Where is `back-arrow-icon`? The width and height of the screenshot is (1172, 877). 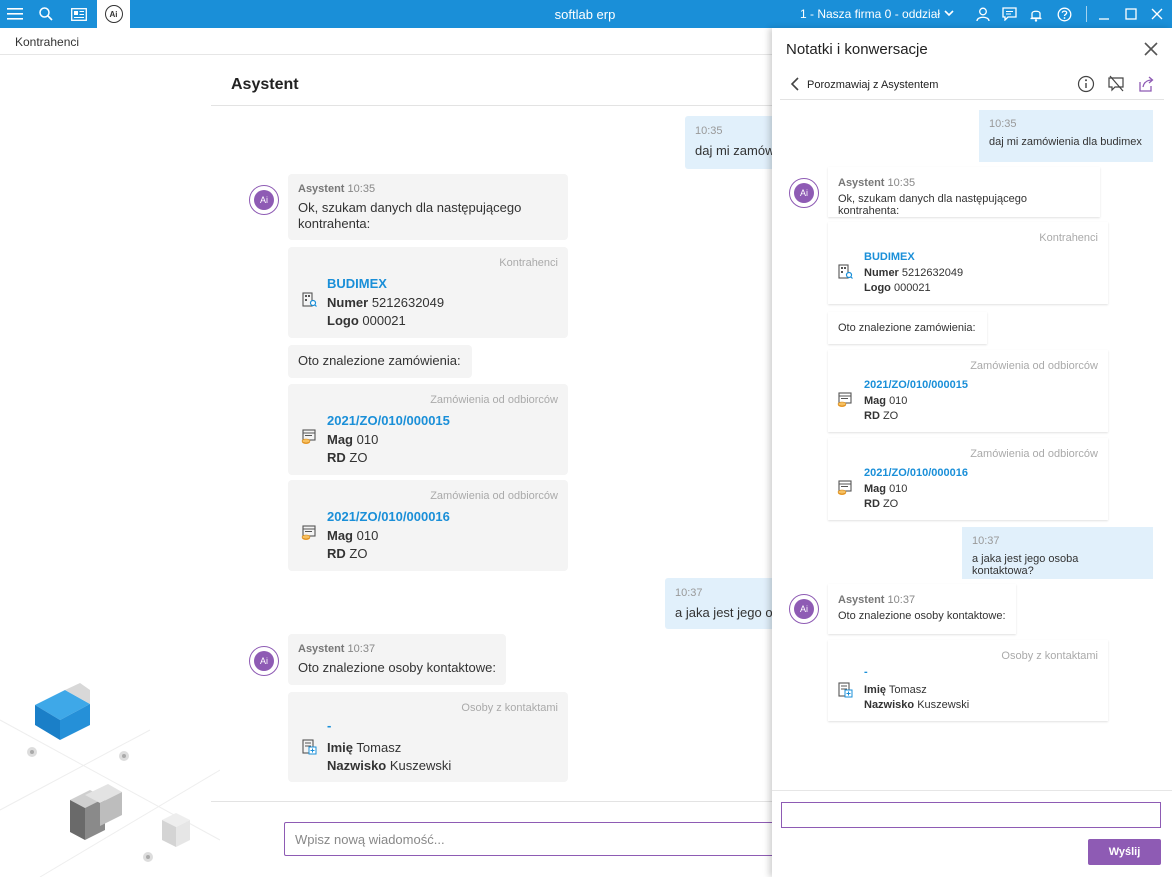
back-arrow-icon is located at coordinates (795, 85).